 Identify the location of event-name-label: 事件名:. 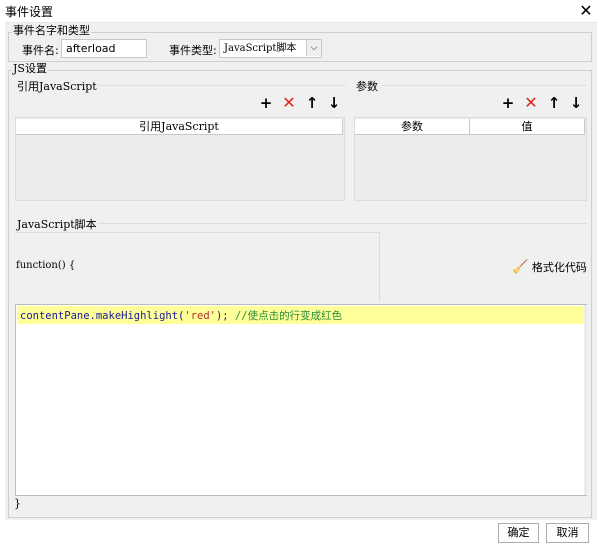
(40, 50).